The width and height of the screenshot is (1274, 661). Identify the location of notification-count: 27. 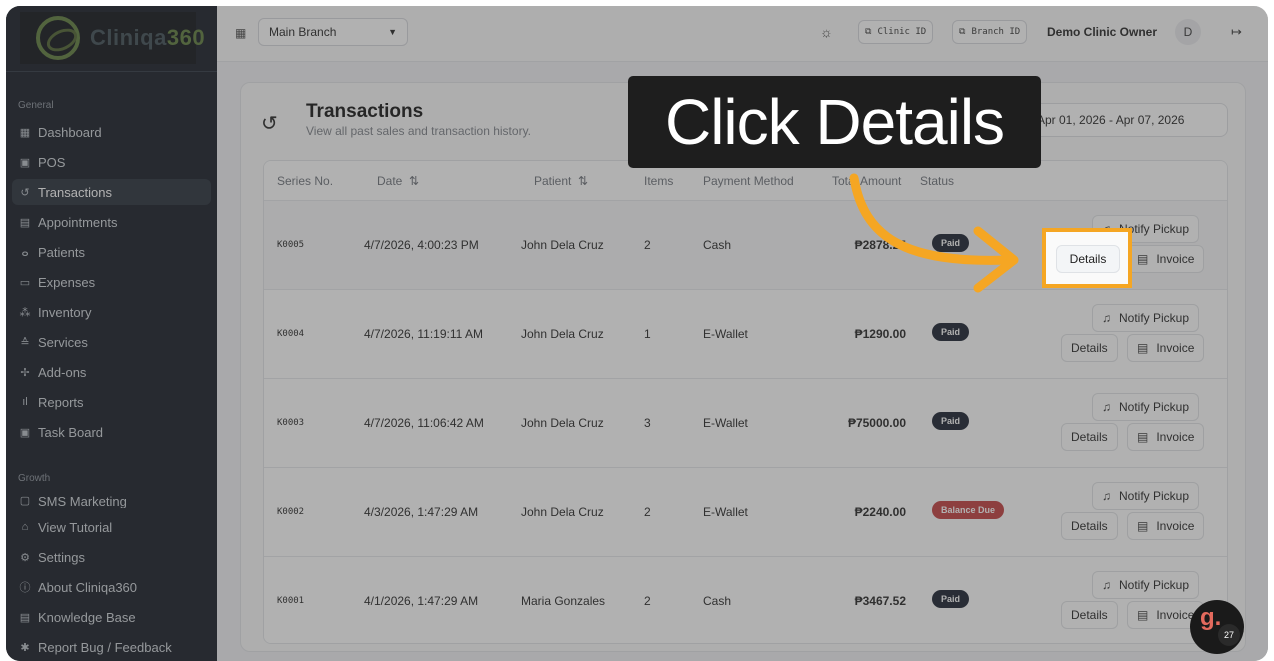
(1229, 635).